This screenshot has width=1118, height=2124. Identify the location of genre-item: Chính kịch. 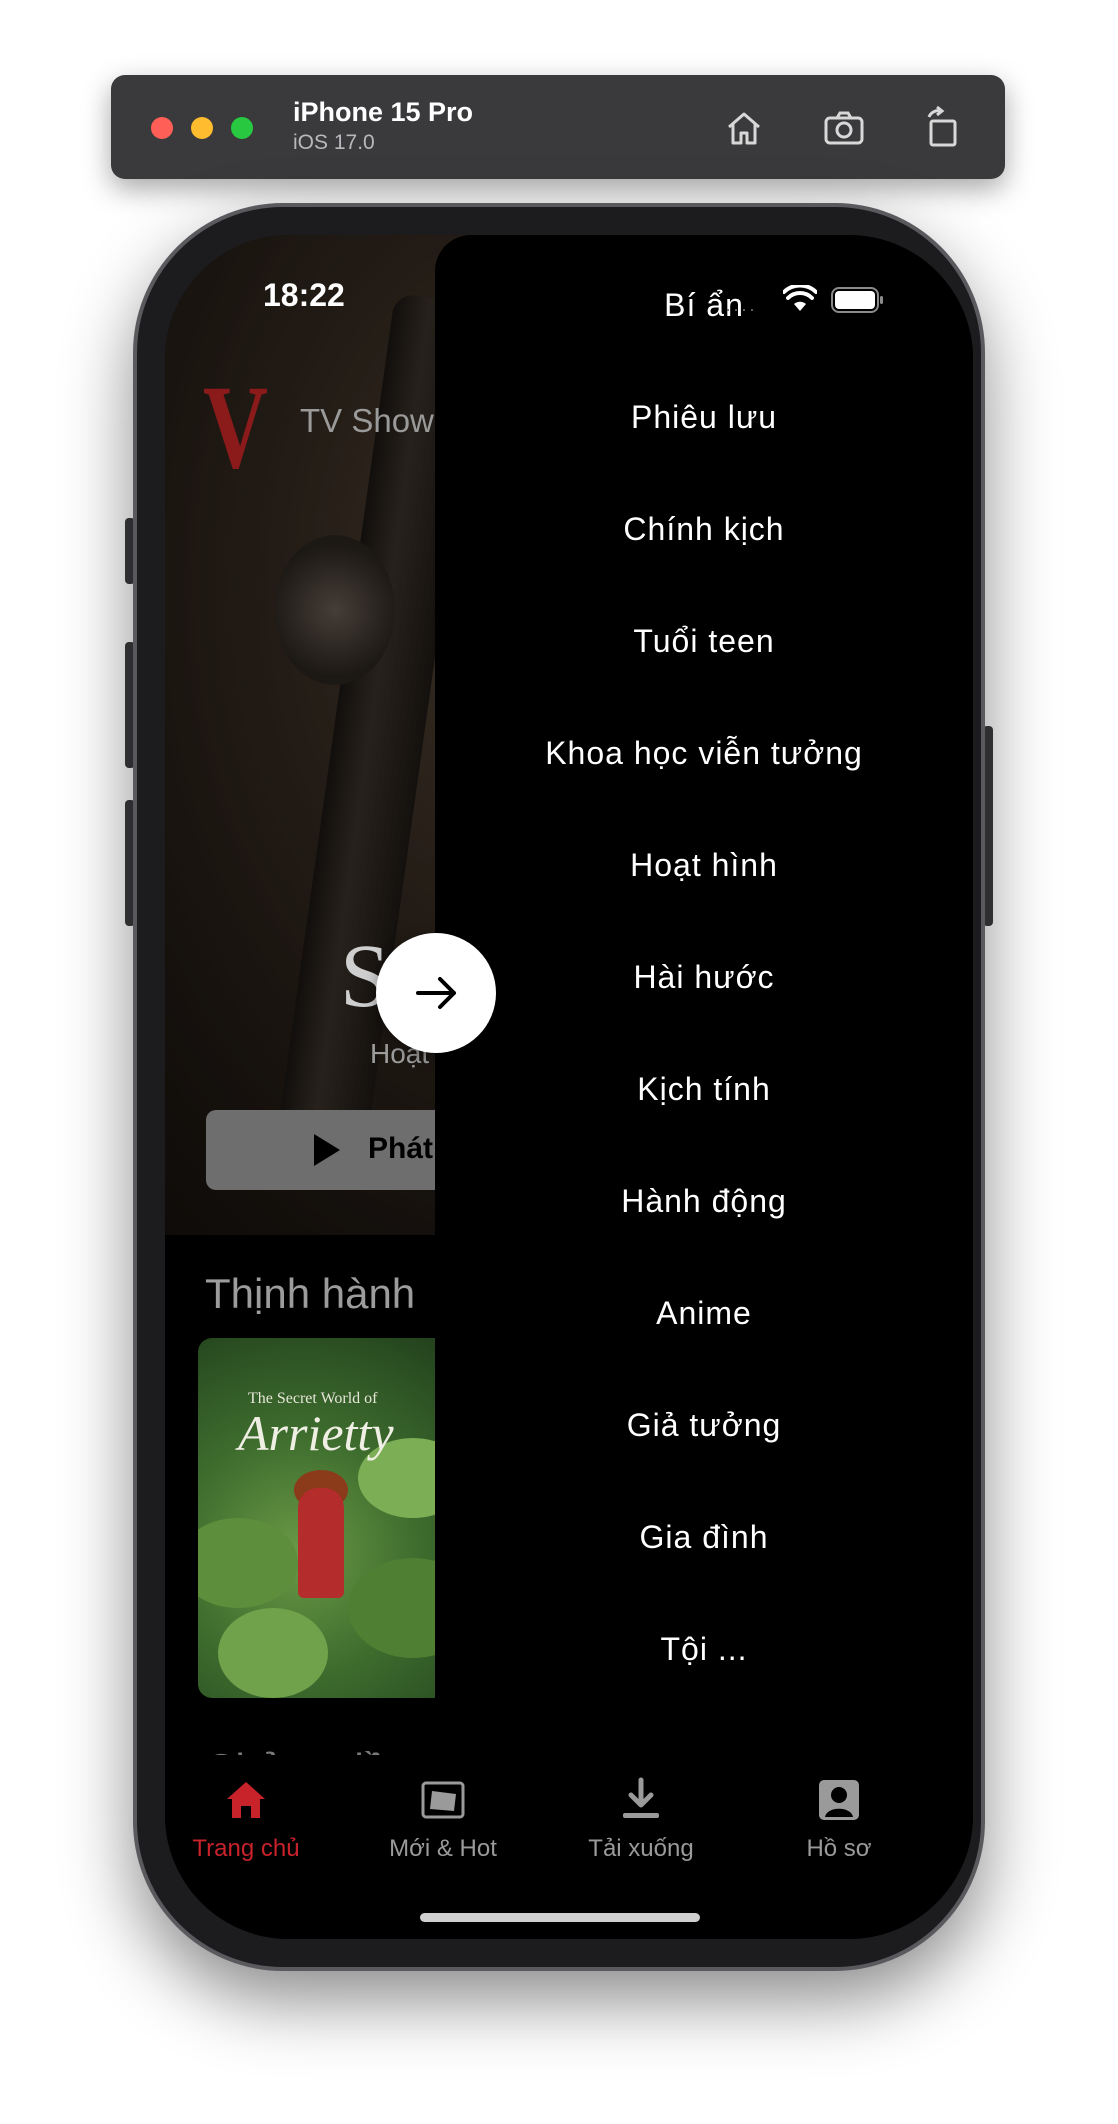
(704, 529).